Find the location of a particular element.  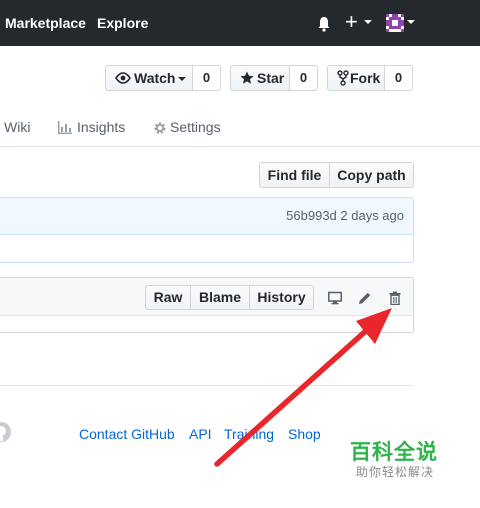

avatar-chevron-icon is located at coordinates (411, 22).